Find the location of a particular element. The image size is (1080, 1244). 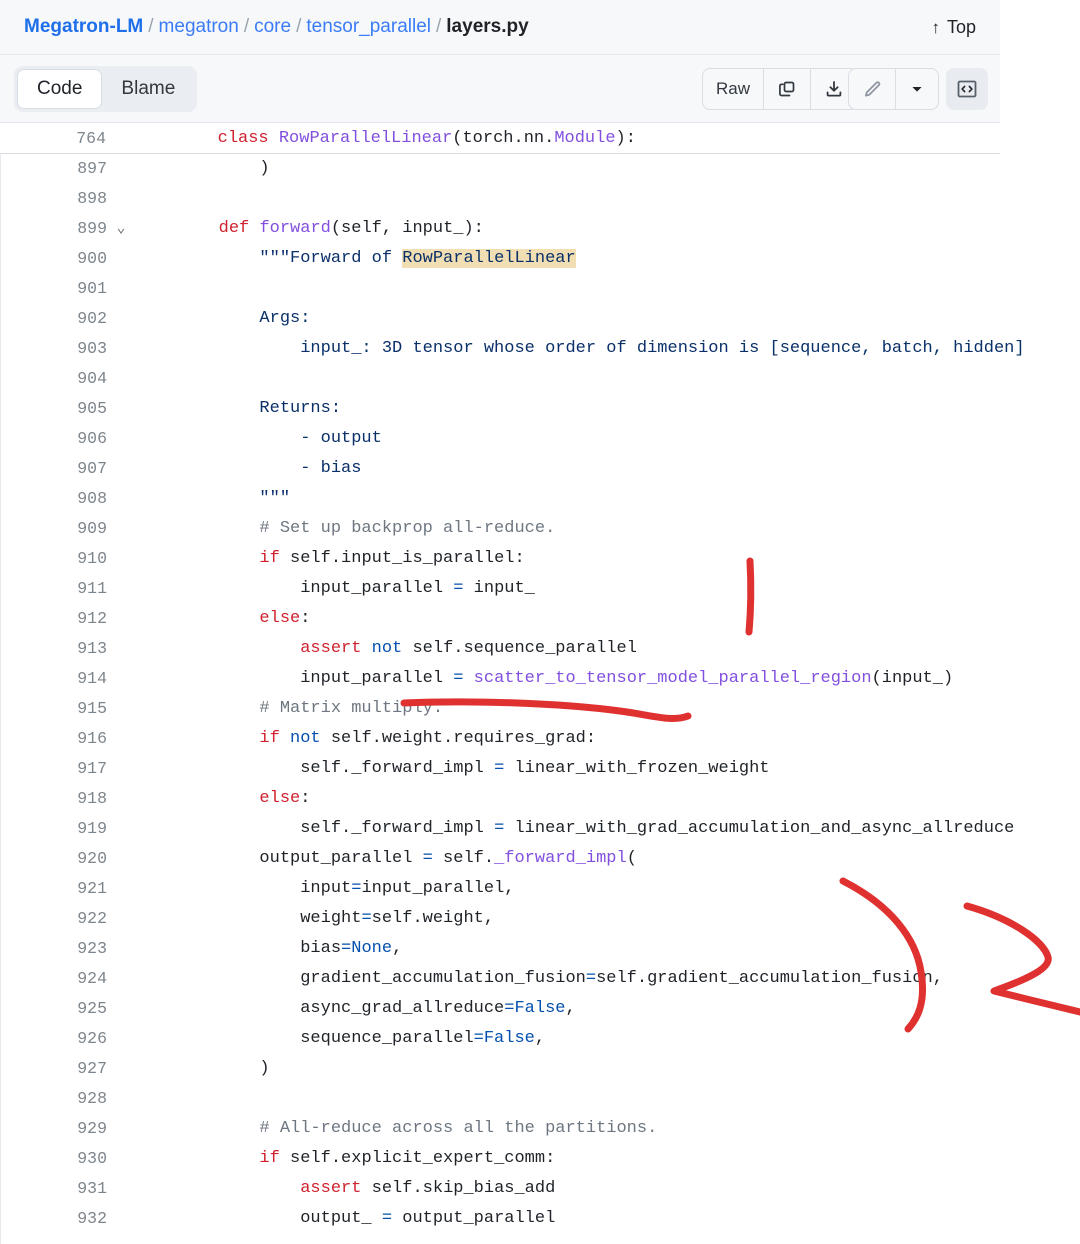

line-number: 932 is located at coordinates (54, 1219).